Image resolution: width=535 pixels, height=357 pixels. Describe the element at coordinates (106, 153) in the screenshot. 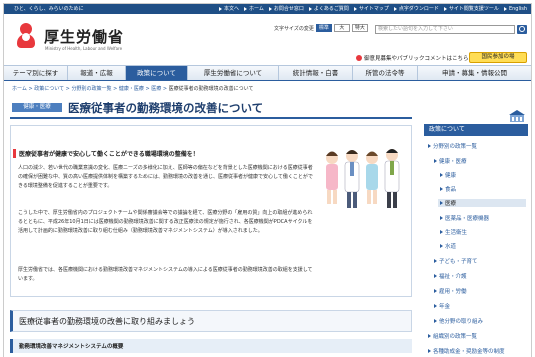

I see `lead-text: 医療従事者が健康で安心して働くことができる職場環境の整備を！` at that location.